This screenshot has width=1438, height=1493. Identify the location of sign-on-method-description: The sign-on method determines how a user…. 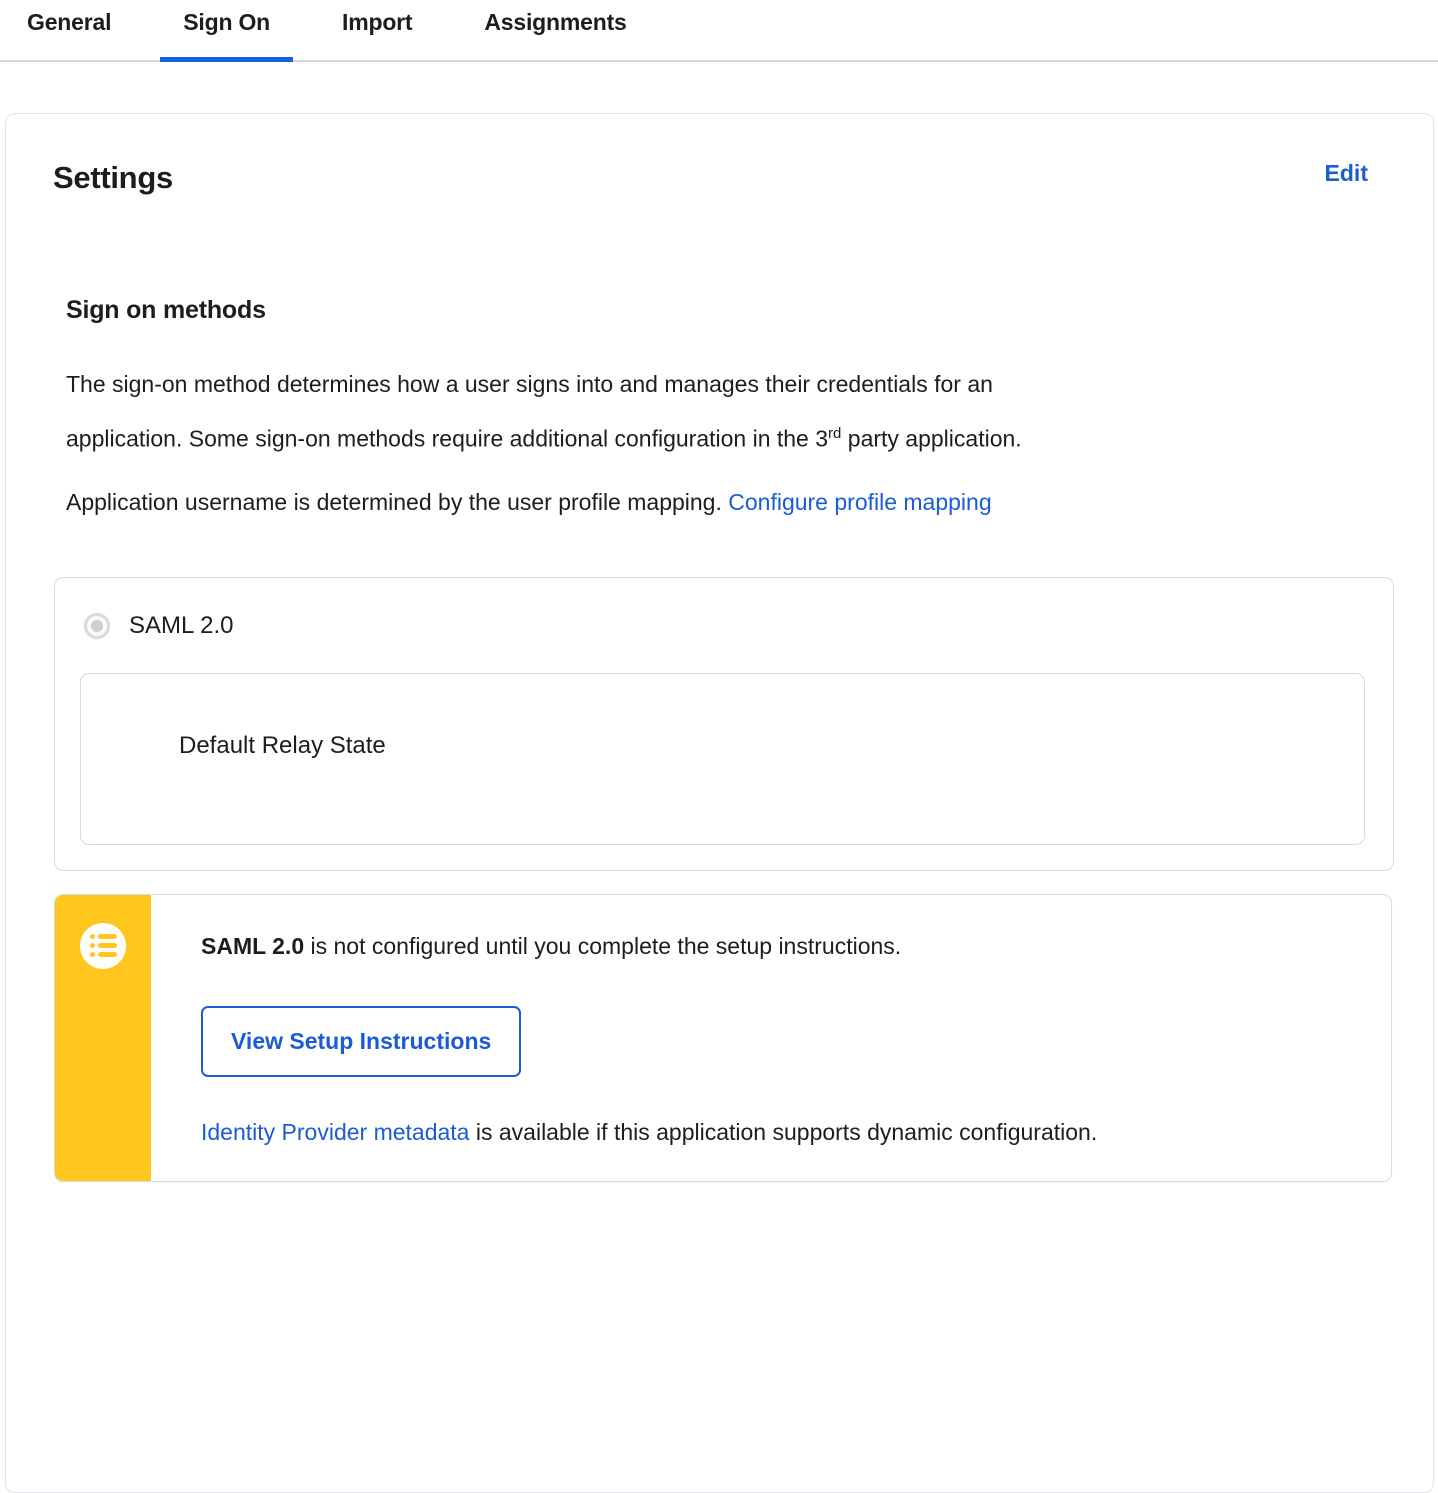
(729, 412).